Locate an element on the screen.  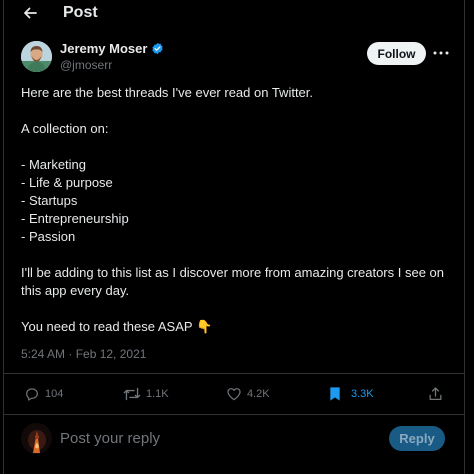
tweet-line: A collection on: is located at coordinates (65, 128).